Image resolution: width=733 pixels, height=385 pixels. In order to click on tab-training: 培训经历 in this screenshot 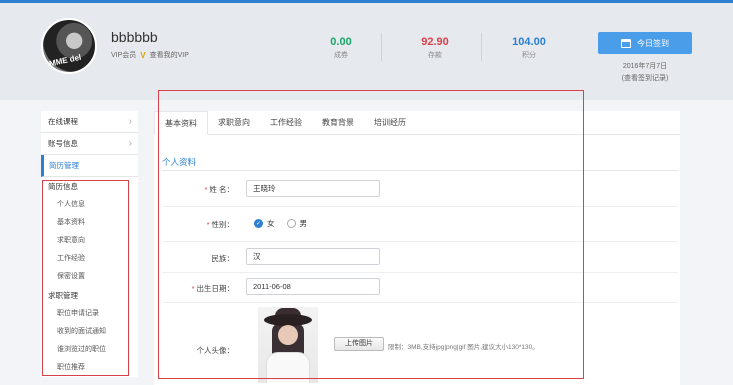, I will do `click(390, 123)`.